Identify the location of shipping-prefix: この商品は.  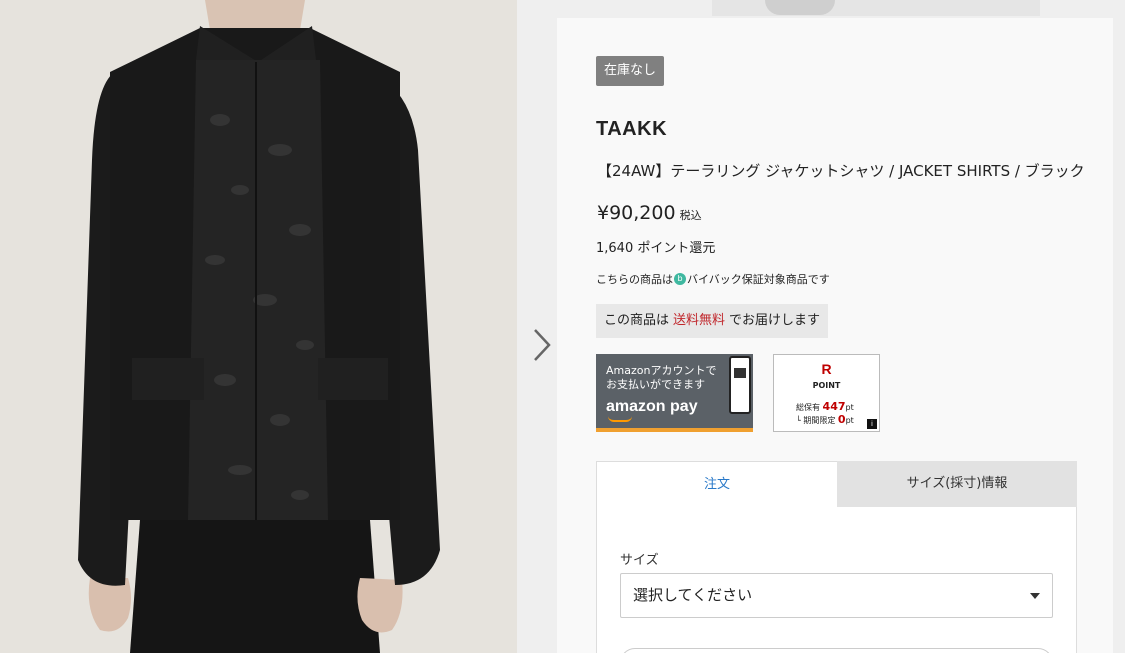
(637, 320).